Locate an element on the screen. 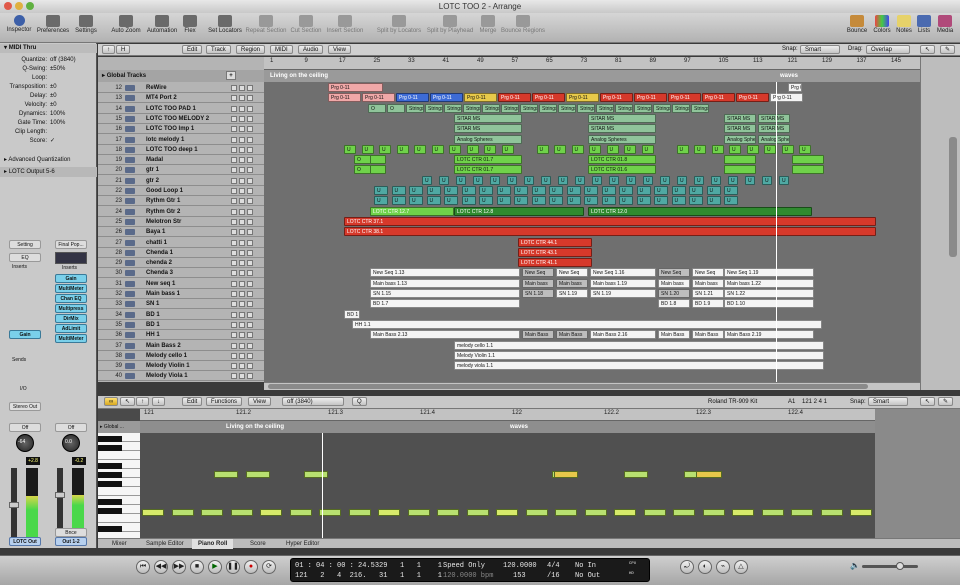 The width and height of the screenshot is (960, 585). vertical-scrollbar is located at coordinates (940, 223).